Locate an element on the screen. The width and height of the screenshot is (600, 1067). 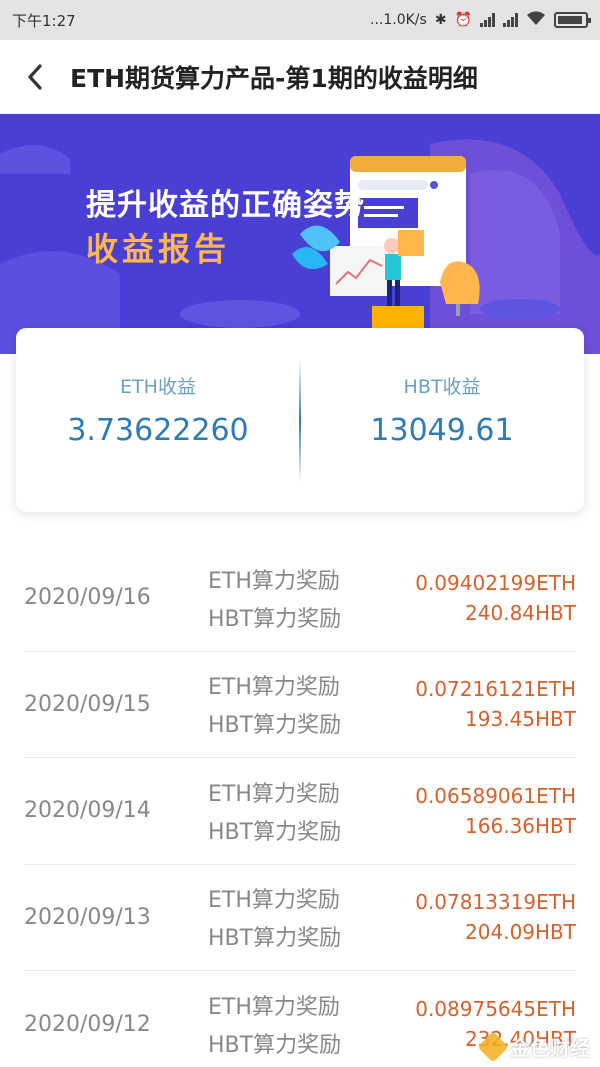
nav-header: ETH期货算力产品-第1期的收益明细 is located at coordinates (300, 77).